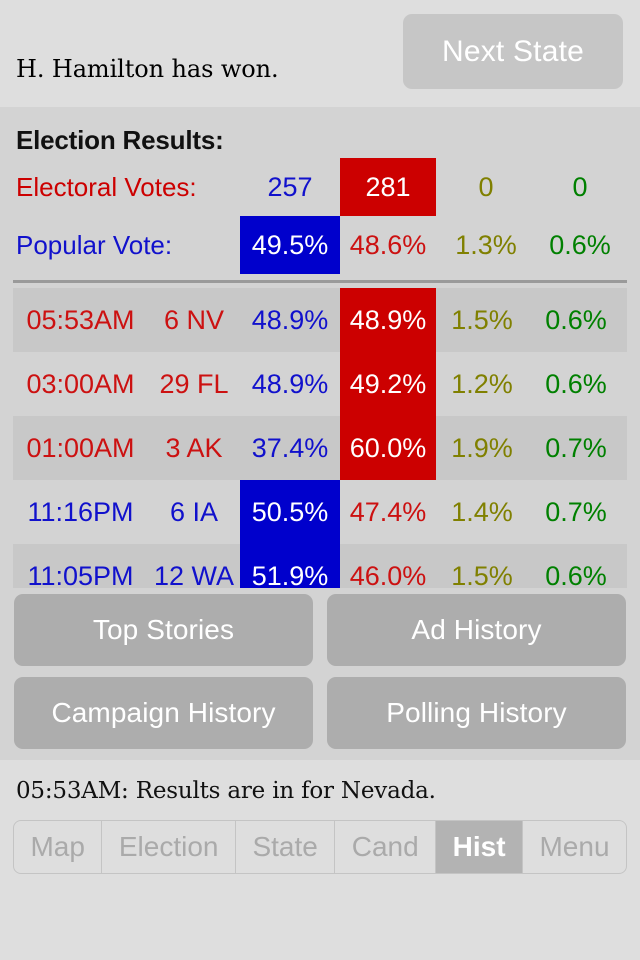 Image resolution: width=640 pixels, height=960 pixels. Describe the element at coordinates (386, 847) in the screenshot. I see `tab-cand: Cand` at that location.